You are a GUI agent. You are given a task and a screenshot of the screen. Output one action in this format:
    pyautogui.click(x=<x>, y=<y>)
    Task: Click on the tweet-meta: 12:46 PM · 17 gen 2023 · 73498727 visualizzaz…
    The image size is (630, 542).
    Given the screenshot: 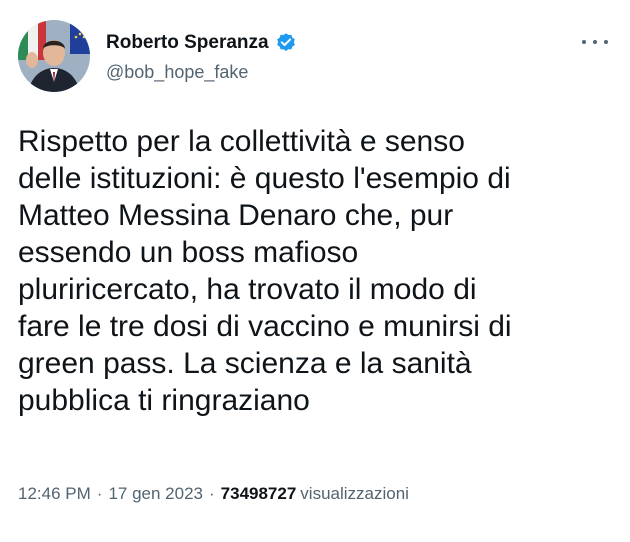 What is the action you would take?
    pyautogui.click(x=213, y=494)
    